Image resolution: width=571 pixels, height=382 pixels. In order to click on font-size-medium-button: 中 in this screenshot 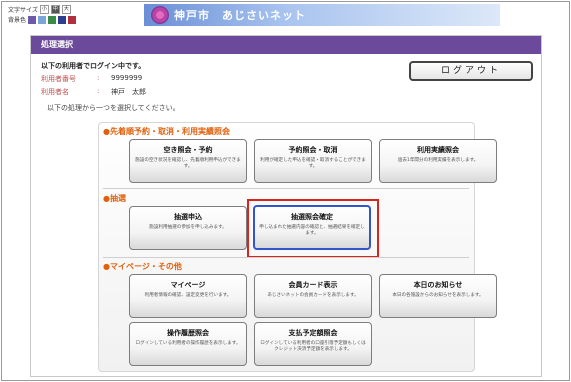, I will do `click(55, 9)`.